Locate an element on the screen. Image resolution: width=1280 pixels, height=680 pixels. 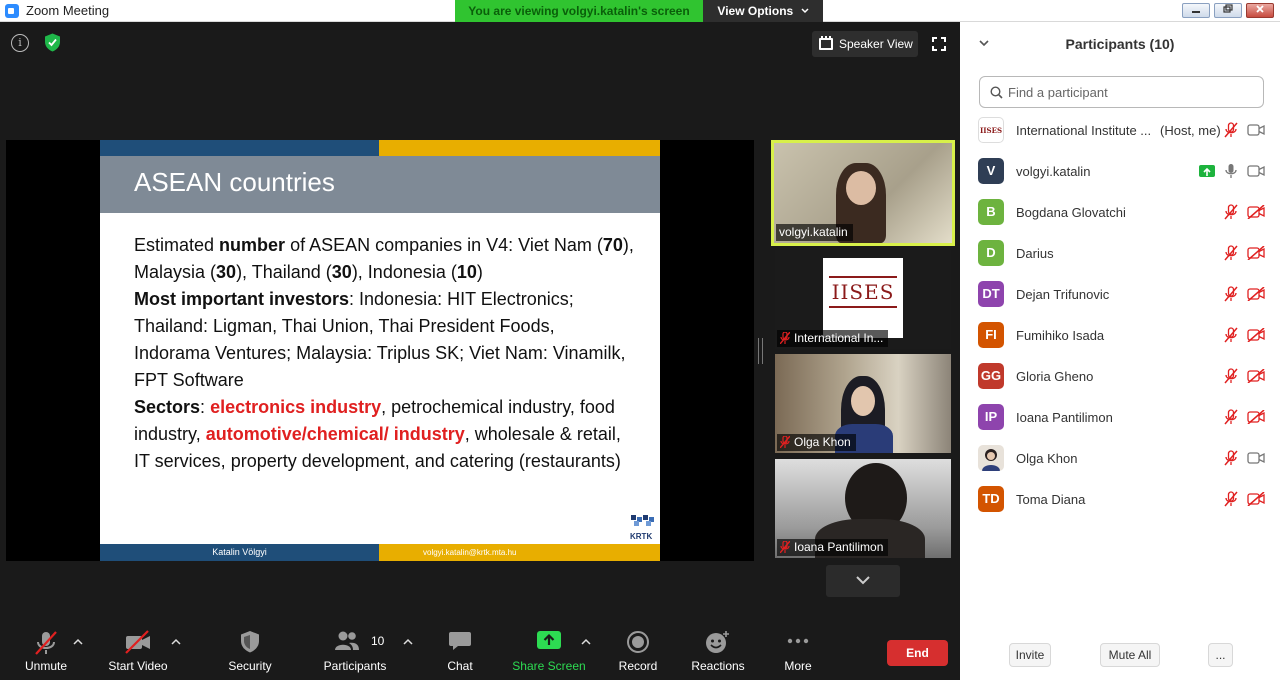
video-options-caret-icon is located at coordinates (176, 642).